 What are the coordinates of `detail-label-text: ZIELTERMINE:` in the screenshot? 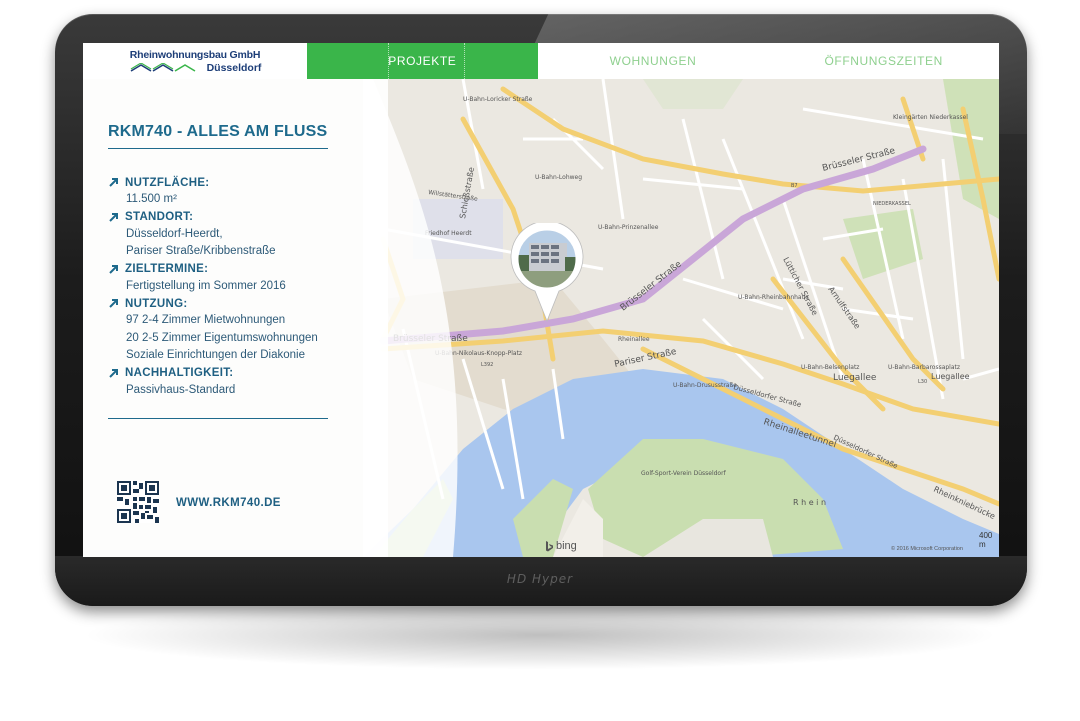 It's located at (167, 269).